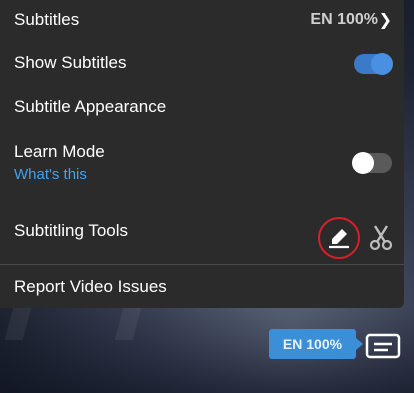 The width and height of the screenshot is (414, 393). I want to click on pencil-edit-button, so click(339, 238).